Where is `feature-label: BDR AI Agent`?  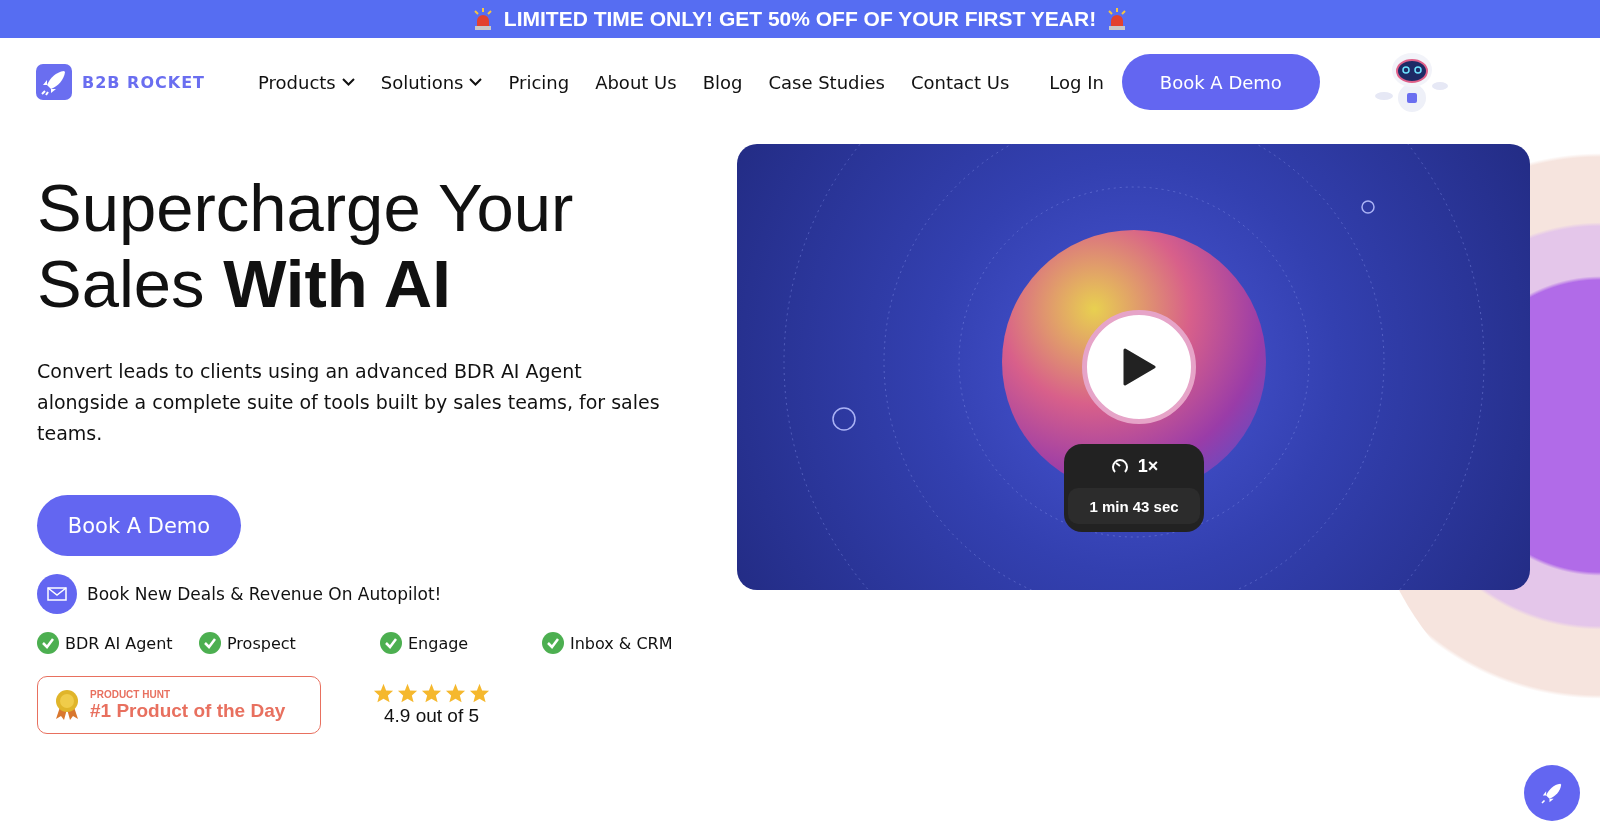
feature-label: BDR AI Agent is located at coordinates (119, 643).